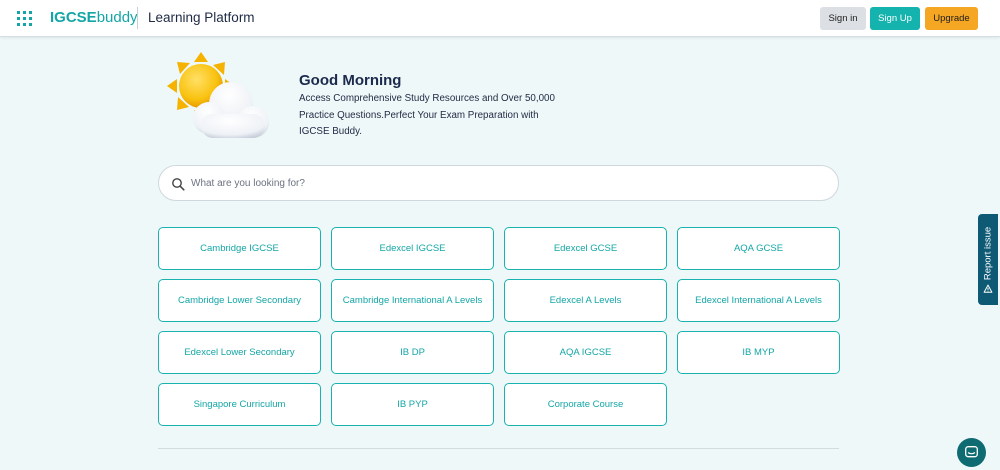  What do you see at coordinates (239, 248) in the screenshot?
I see `curriculum-card-cambridge-igcse: Cambridge IGCSE` at bounding box center [239, 248].